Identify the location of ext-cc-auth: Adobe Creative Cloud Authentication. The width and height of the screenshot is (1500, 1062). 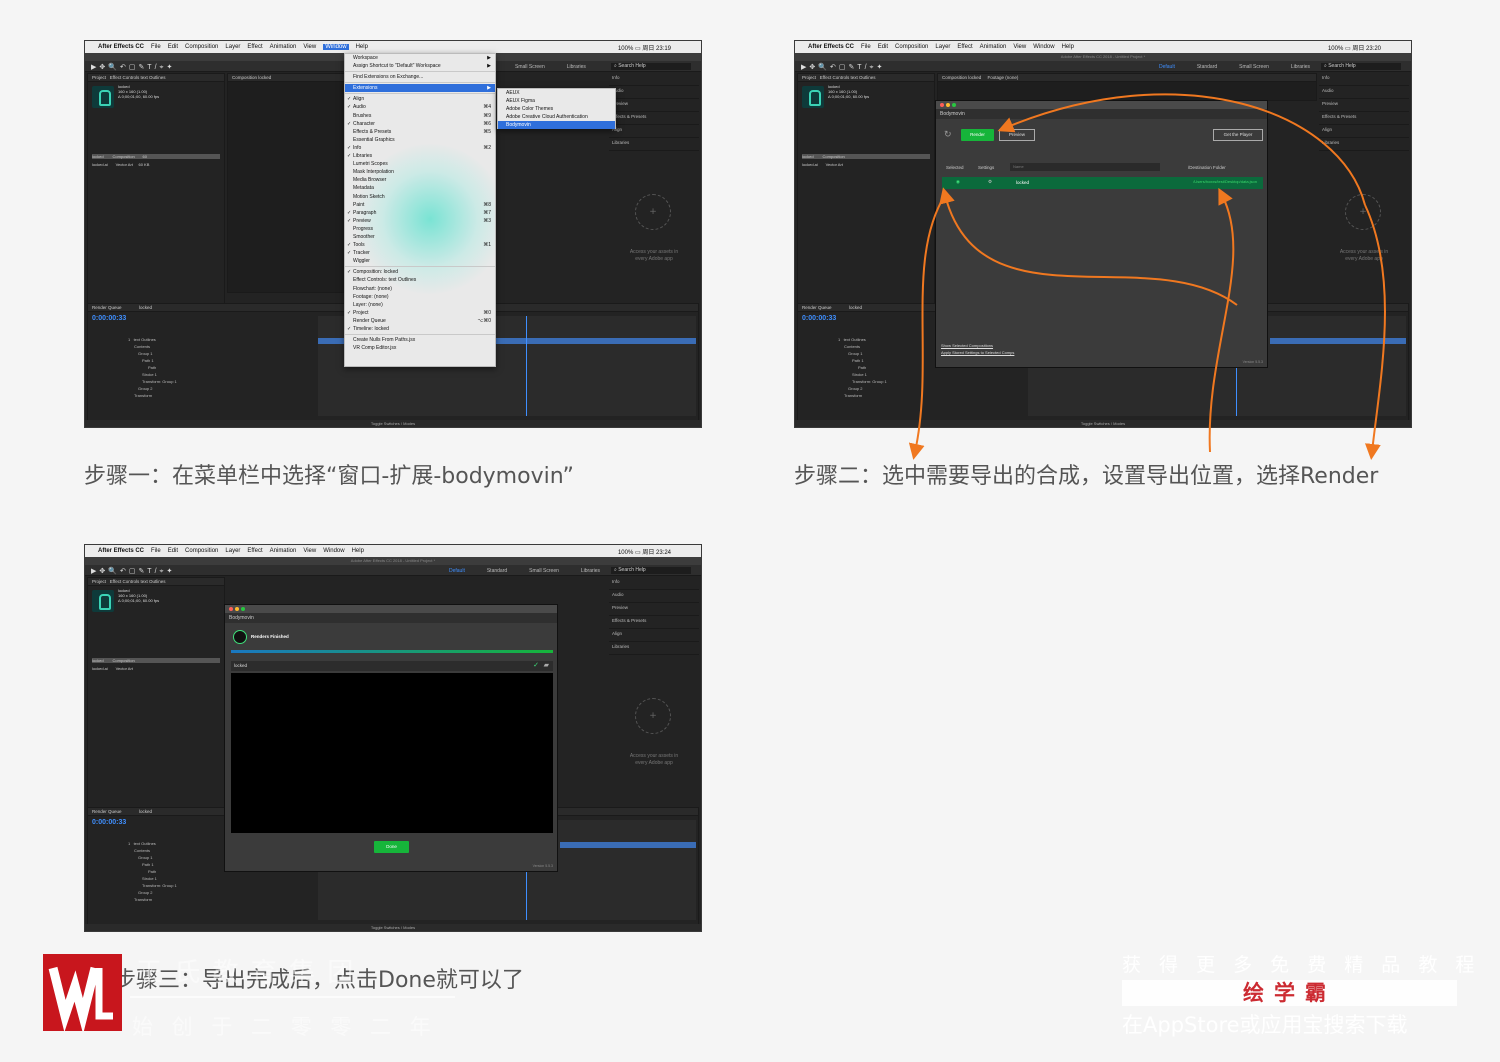
(556, 117).